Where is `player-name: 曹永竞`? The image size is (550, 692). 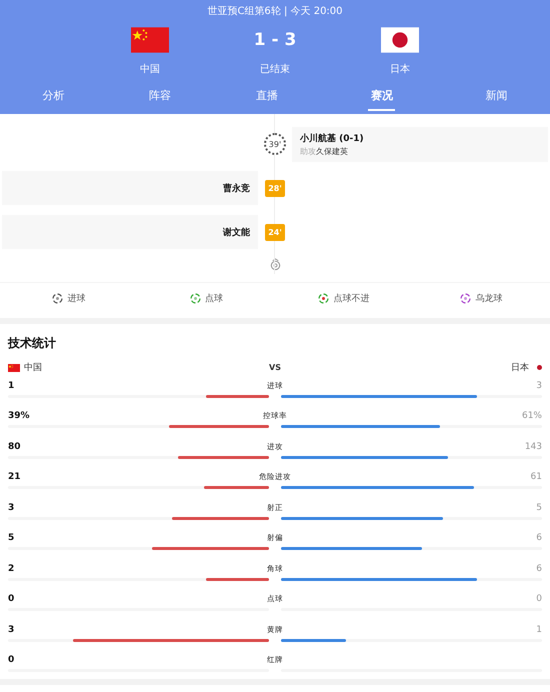 player-name: 曹永竞 is located at coordinates (236, 188).